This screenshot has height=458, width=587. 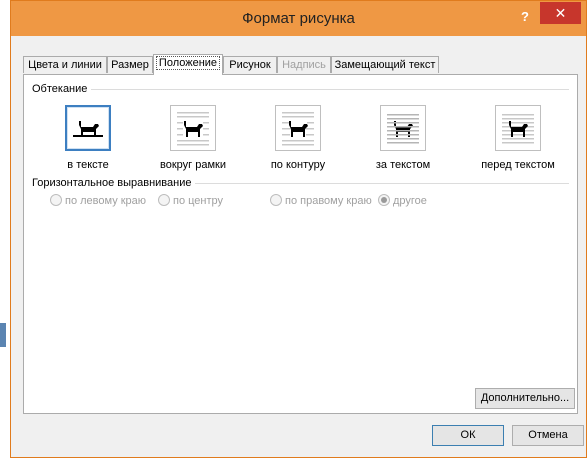 What do you see at coordinates (98, 200) in the screenshot?
I see `radio-align-left: по левому краю` at bounding box center [98, 200].